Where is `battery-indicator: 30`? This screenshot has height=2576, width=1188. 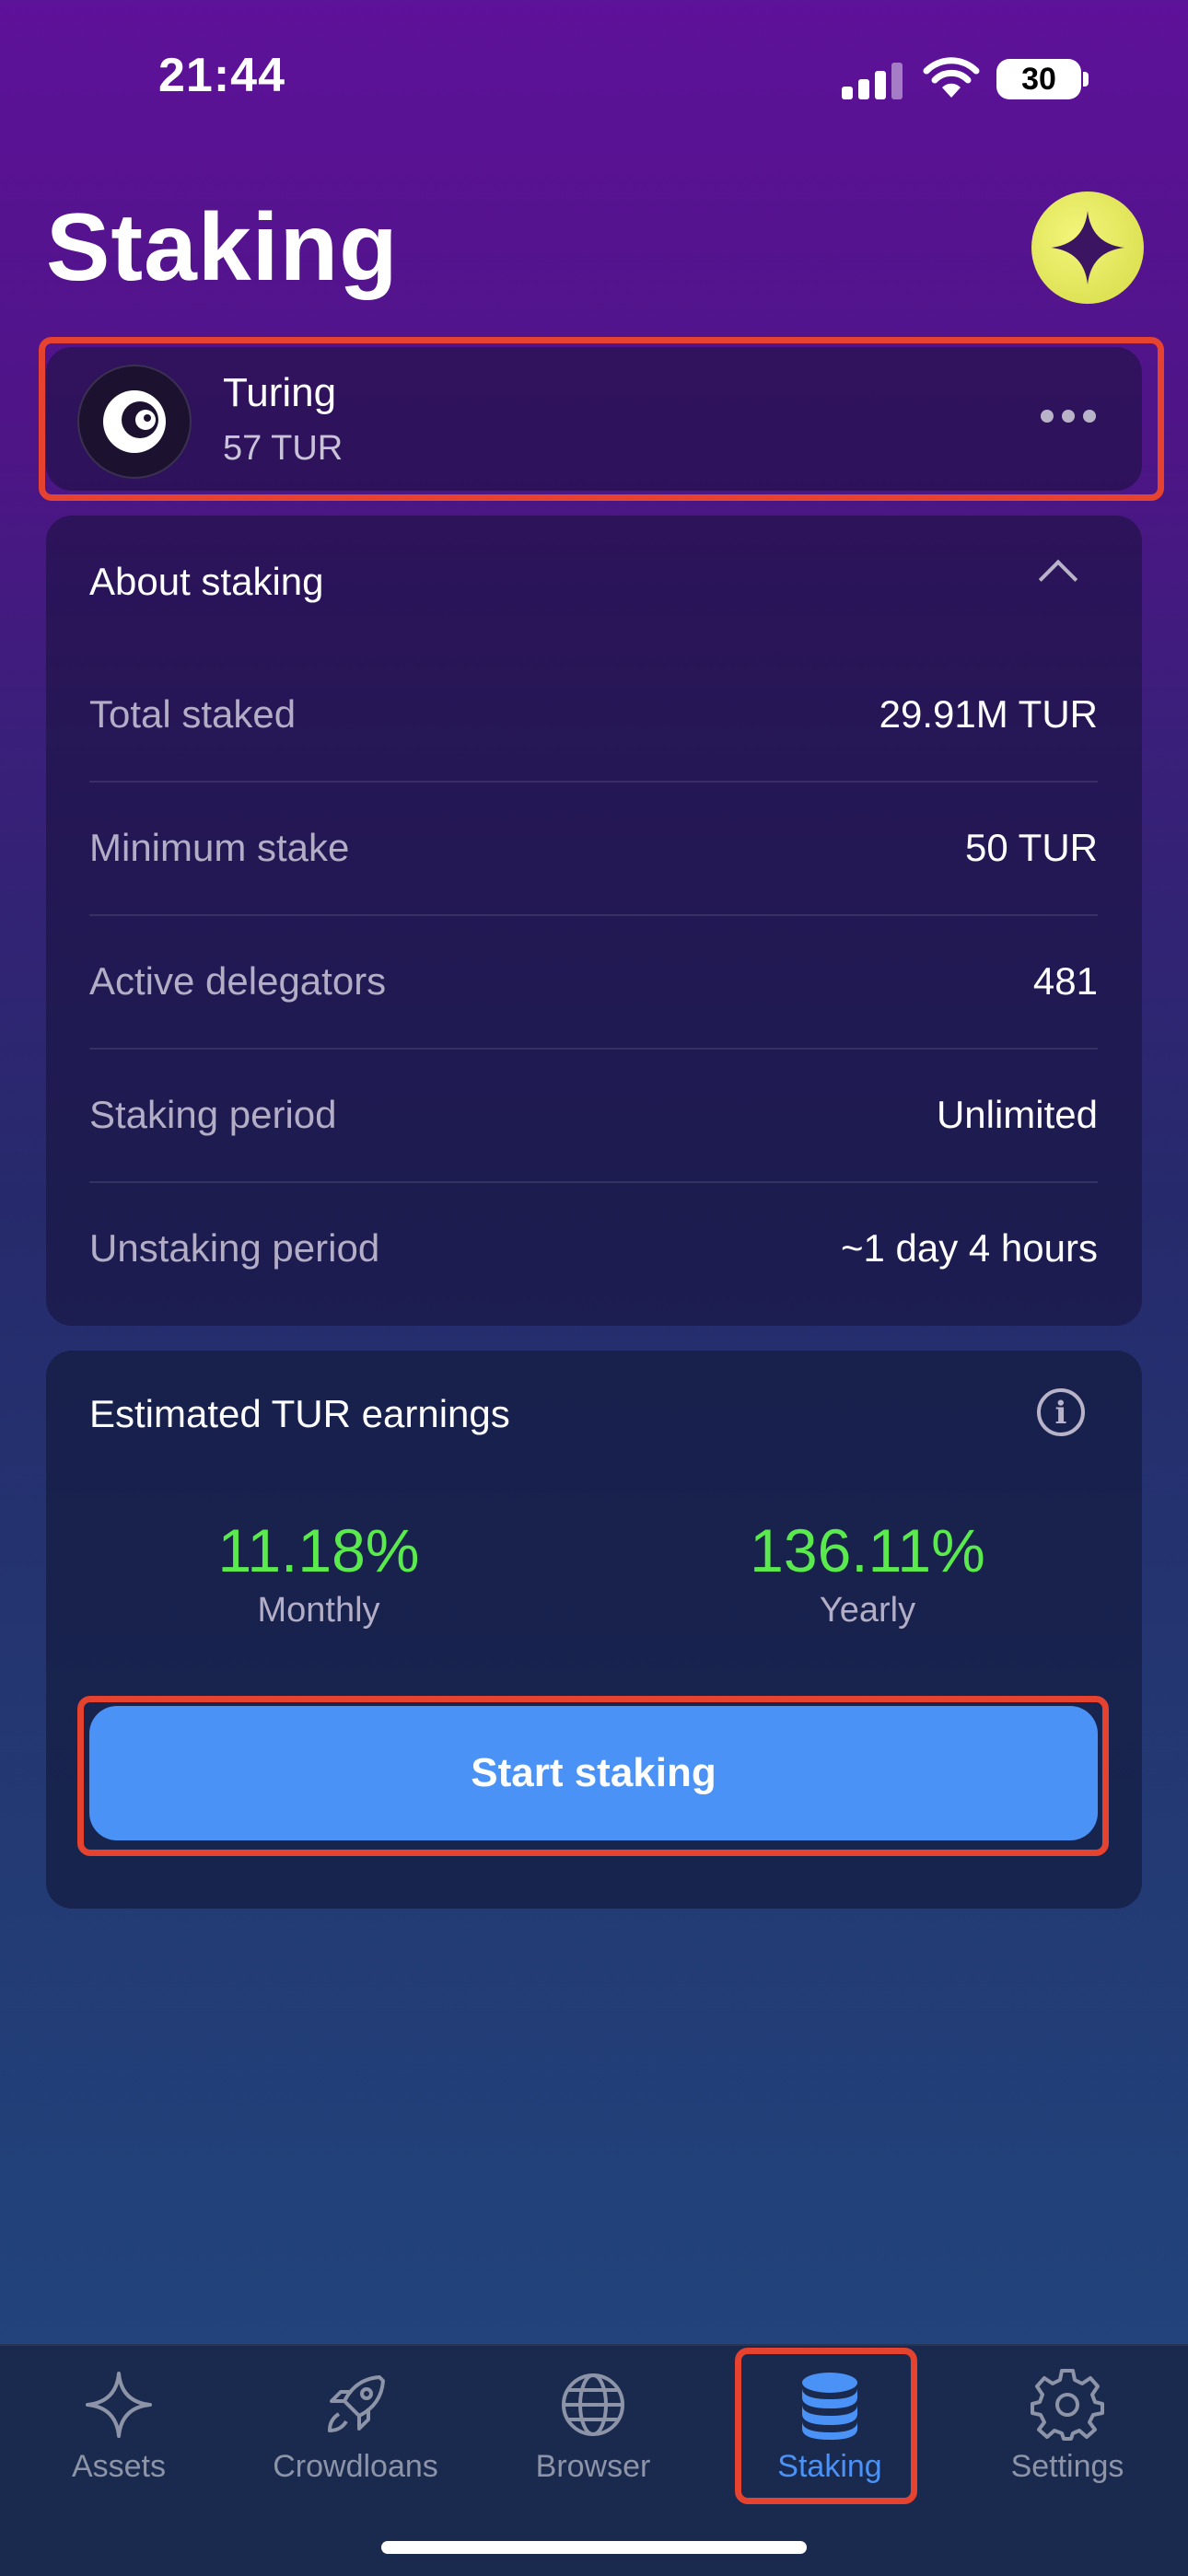
battery-indicator: 30 is located at coordinates (1038, 79).